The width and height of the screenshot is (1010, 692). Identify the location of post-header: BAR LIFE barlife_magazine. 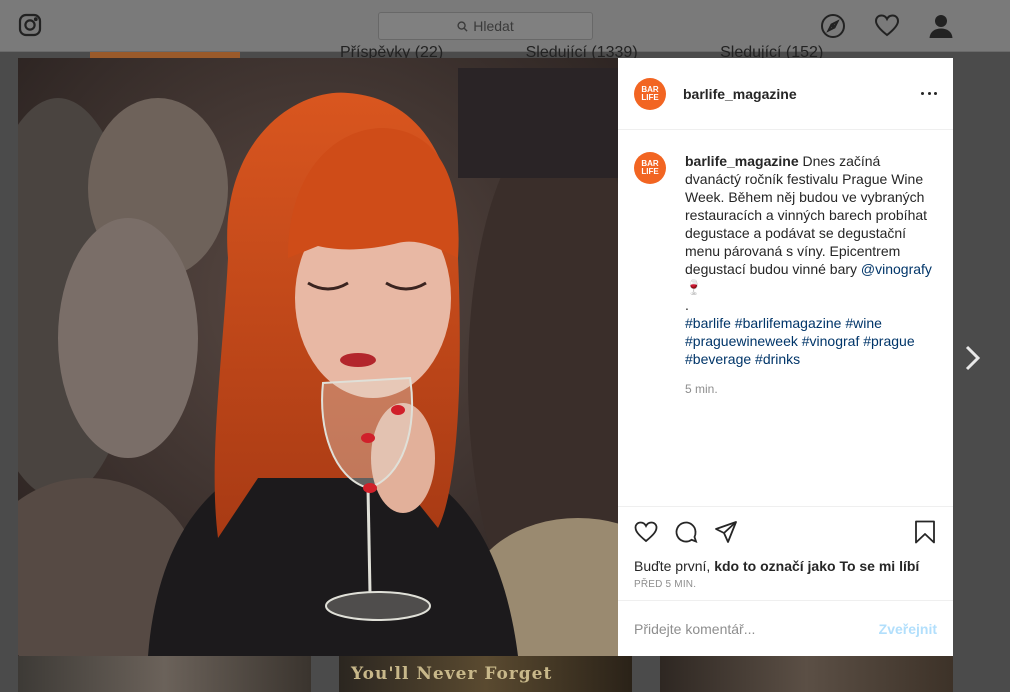
(785, 94).